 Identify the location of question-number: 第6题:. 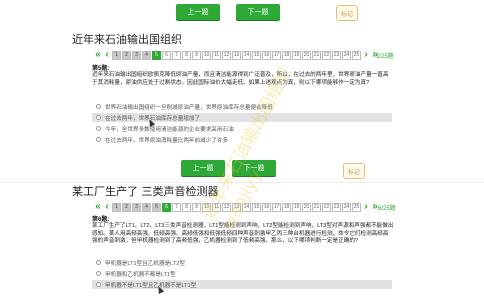
(101, 220).